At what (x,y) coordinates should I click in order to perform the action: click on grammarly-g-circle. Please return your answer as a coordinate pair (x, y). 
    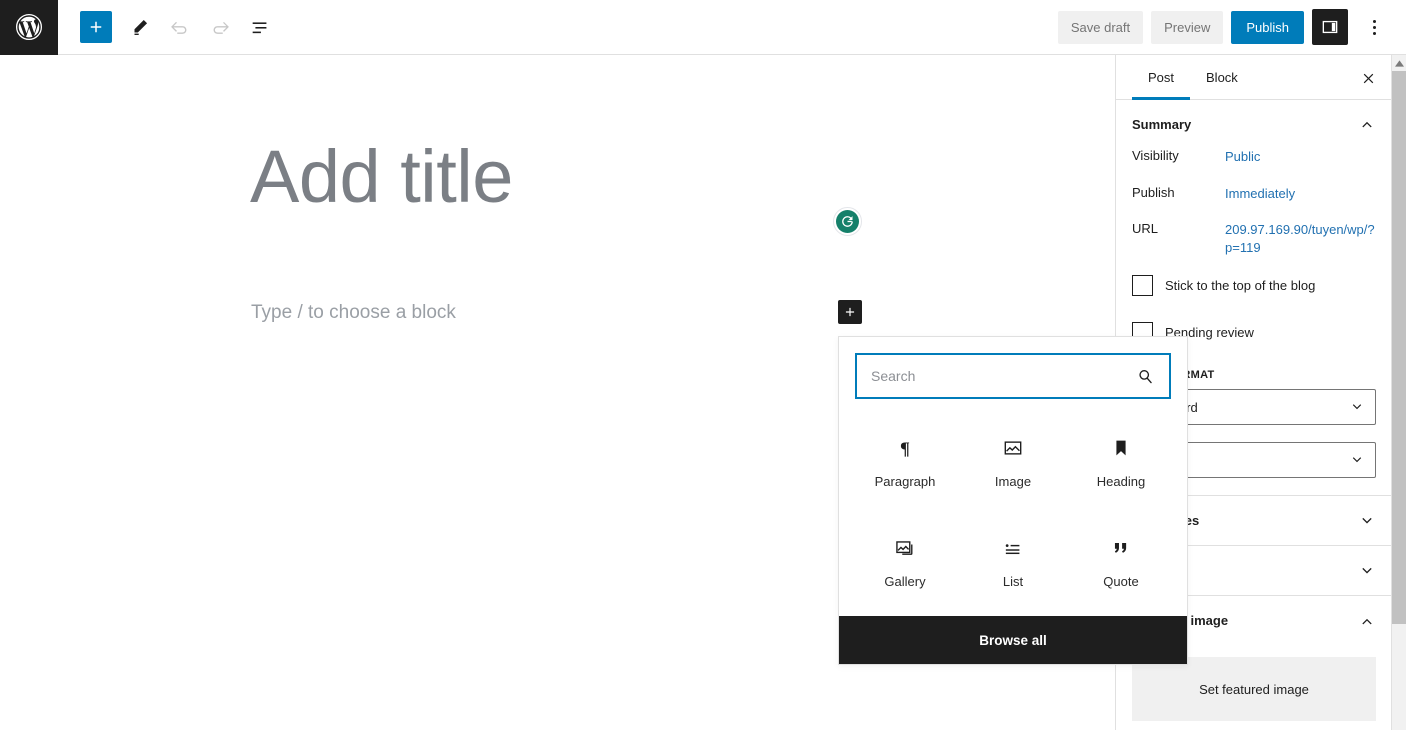
    Looking at the image, I should click on (847, 221).